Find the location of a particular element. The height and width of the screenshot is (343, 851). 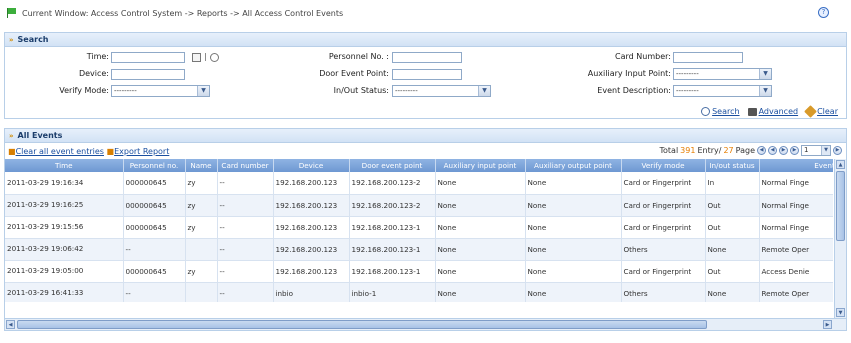

column-header: Auxiliary output point is located at coordinates (573, 165).